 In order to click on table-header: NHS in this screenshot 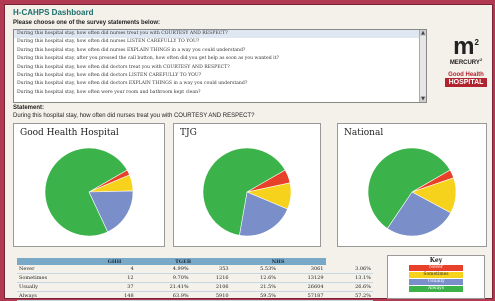, I will do `click(278, 261)`.